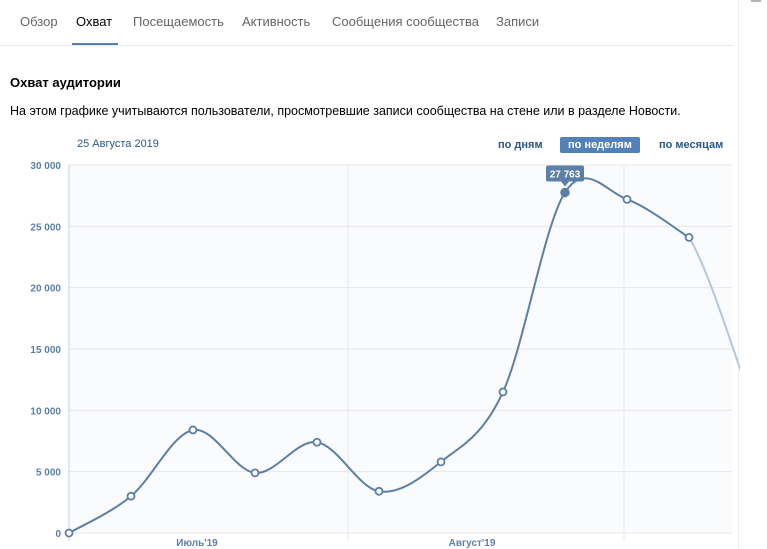 This screenshot has height=549, width=767. Describe the element at coordinates (45, 289) in the screenshot. I see `y-tick-label: 20 000` at that location.